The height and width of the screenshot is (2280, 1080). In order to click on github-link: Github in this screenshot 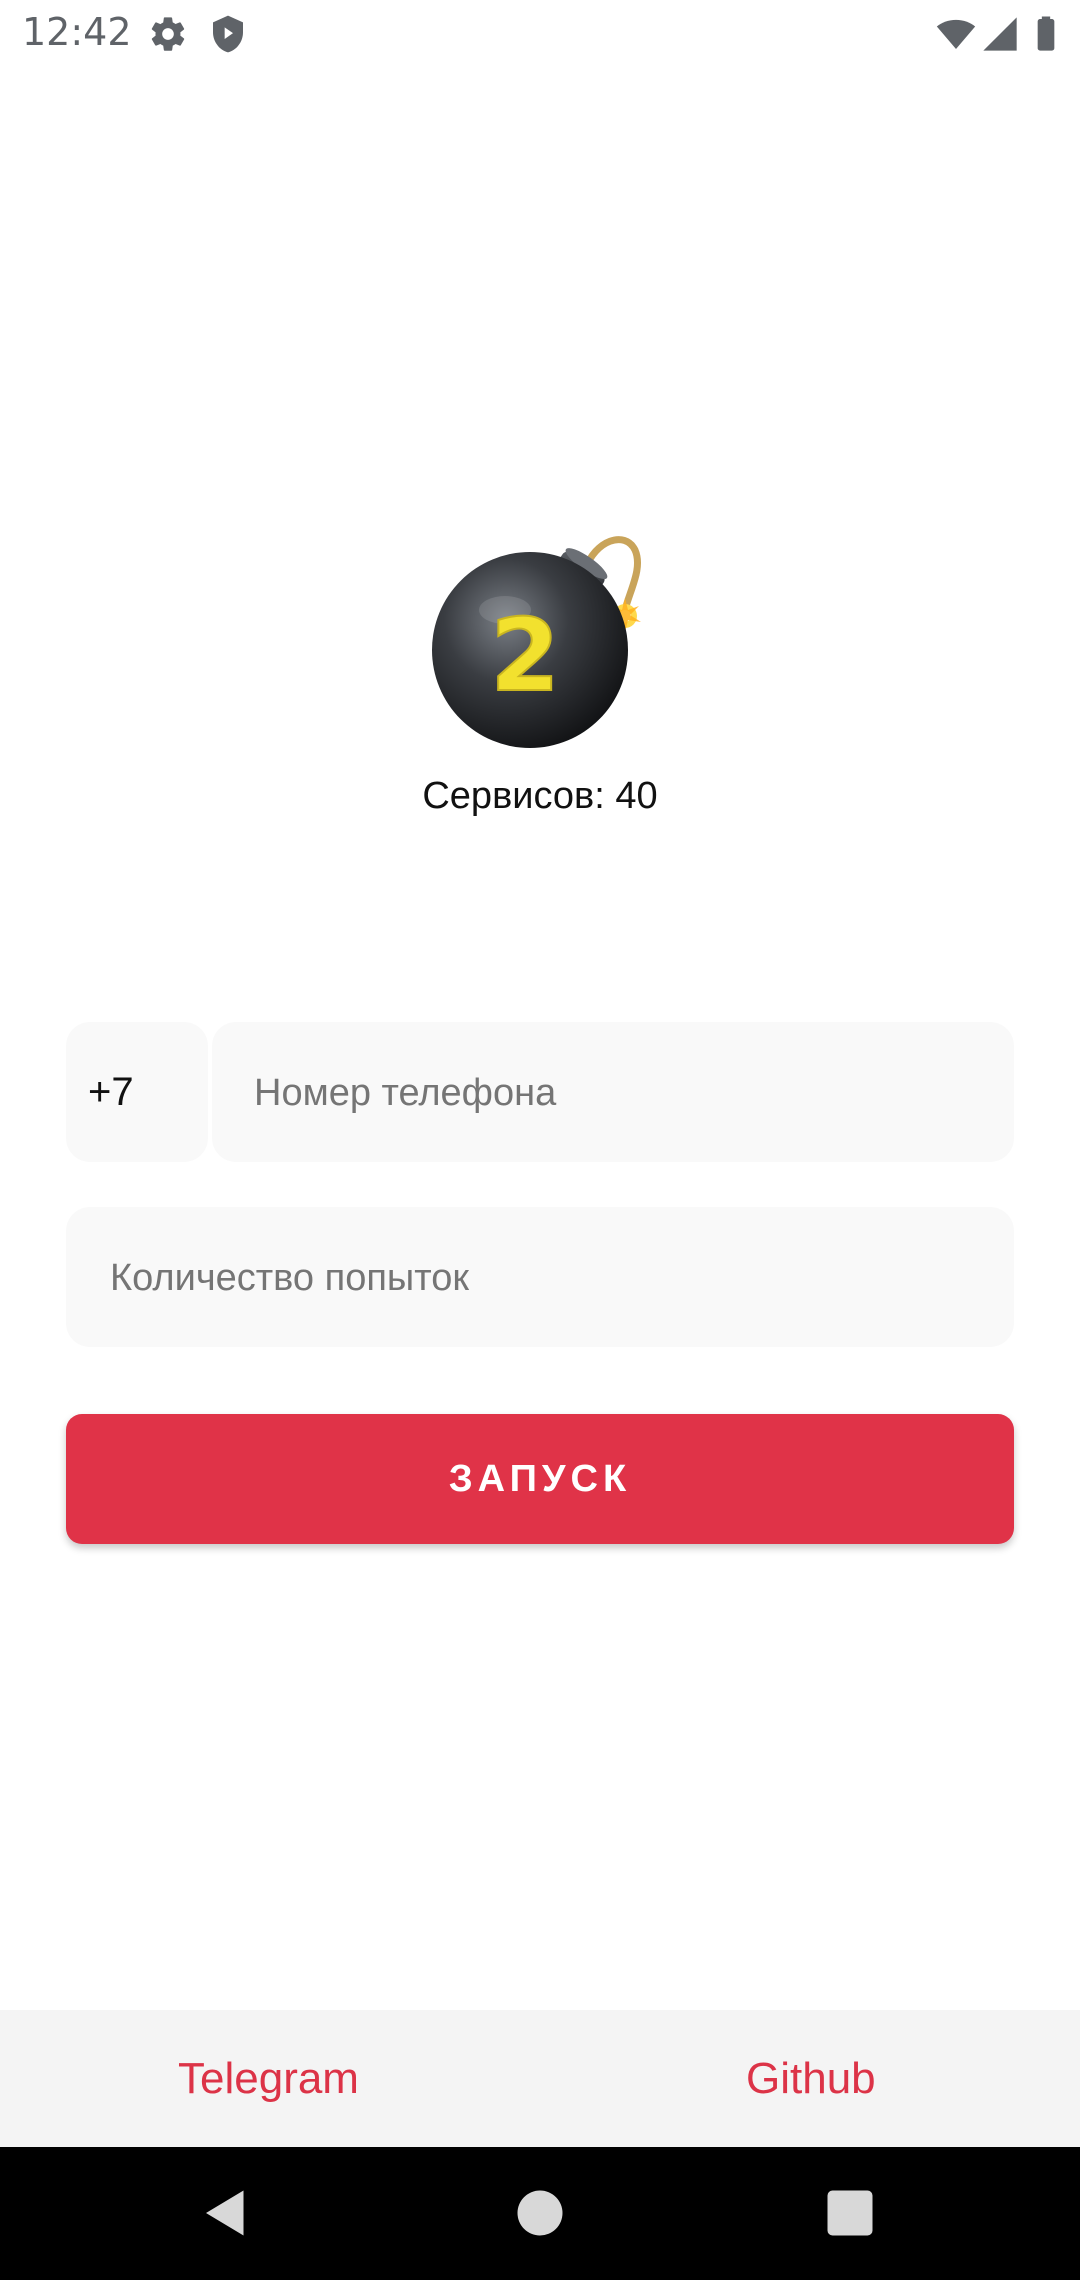, I will do `click(811, 2079)`.